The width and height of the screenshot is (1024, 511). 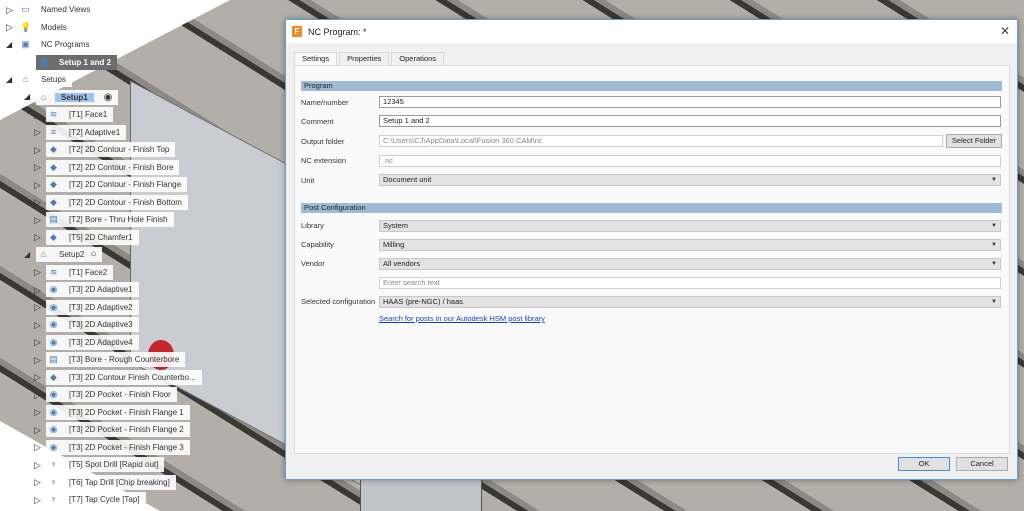 I want to click on unit-select: Document unit, so click(x=690, y=180).